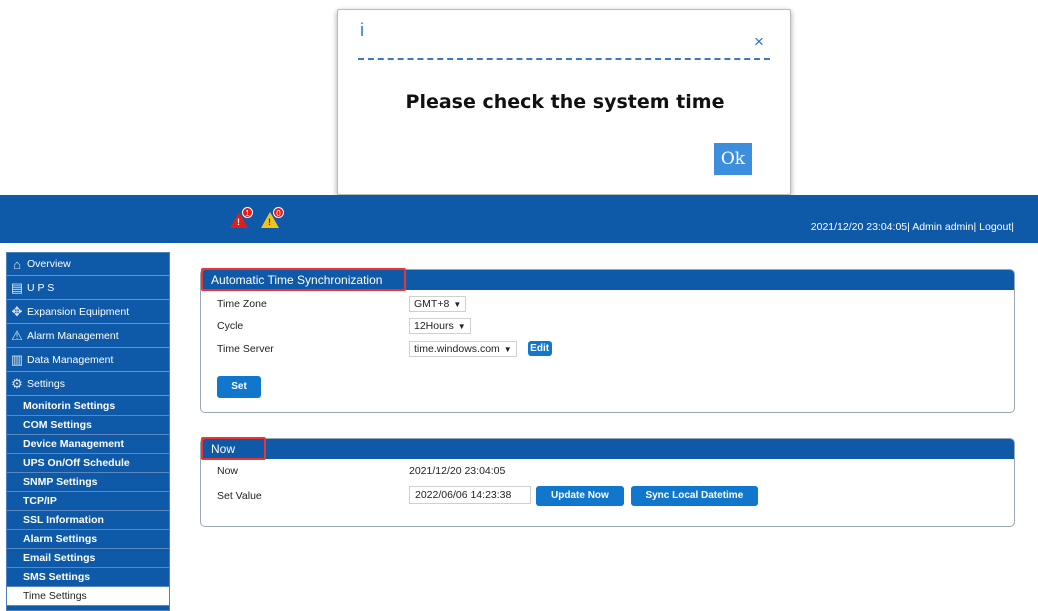 The width and height of the screenshot is (1038, 611). Describe the element at coordinates (17, 359) in the screenshot. I see `database-icon: ▥` at that location.